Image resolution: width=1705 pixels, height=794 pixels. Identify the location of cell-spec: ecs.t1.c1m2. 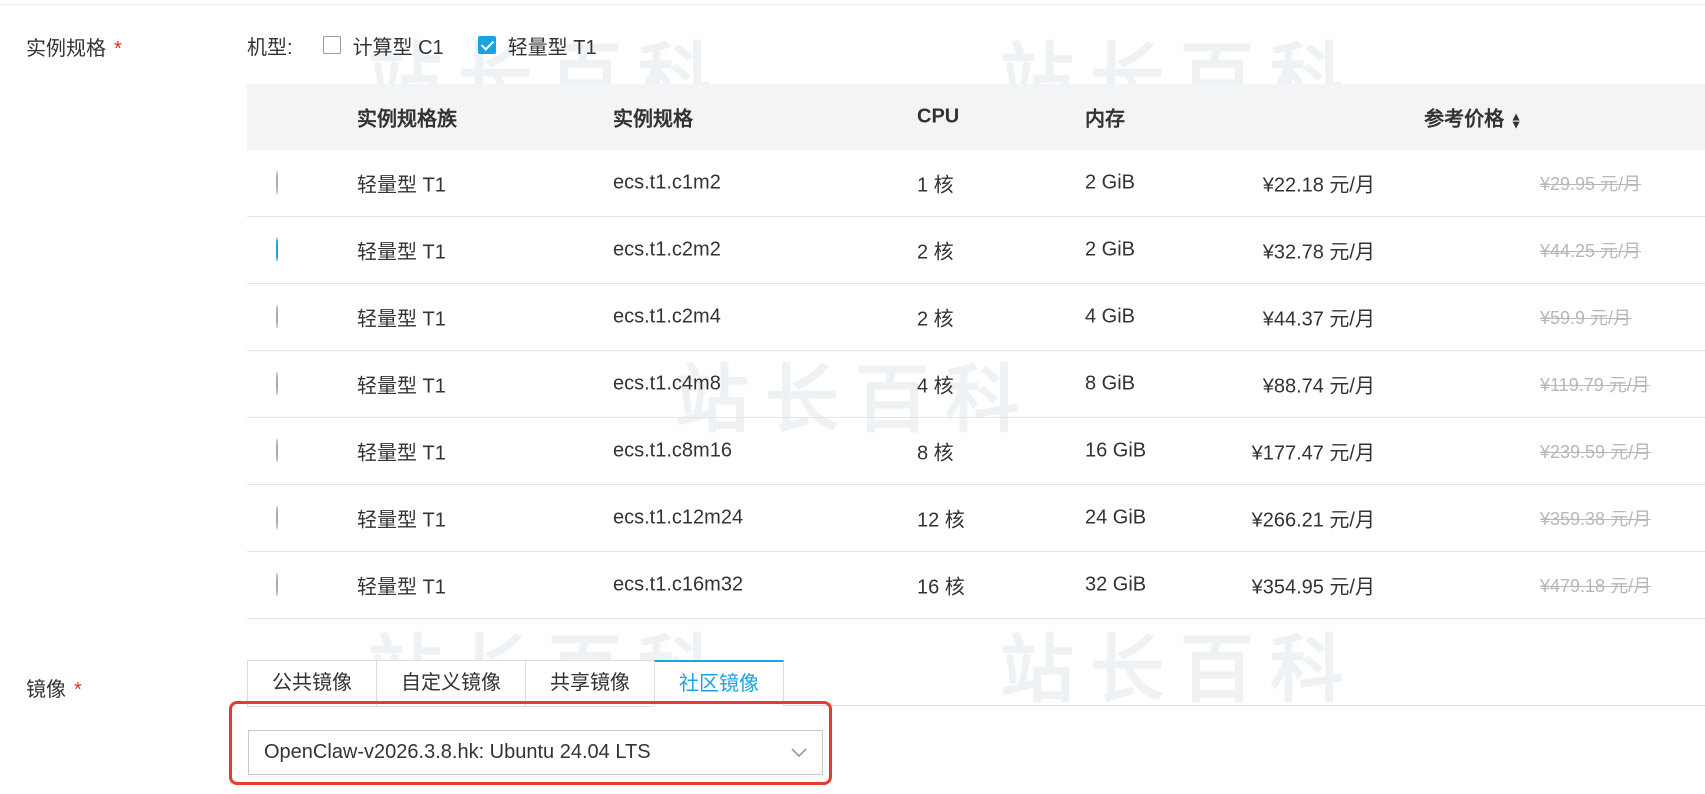
(667, 182).